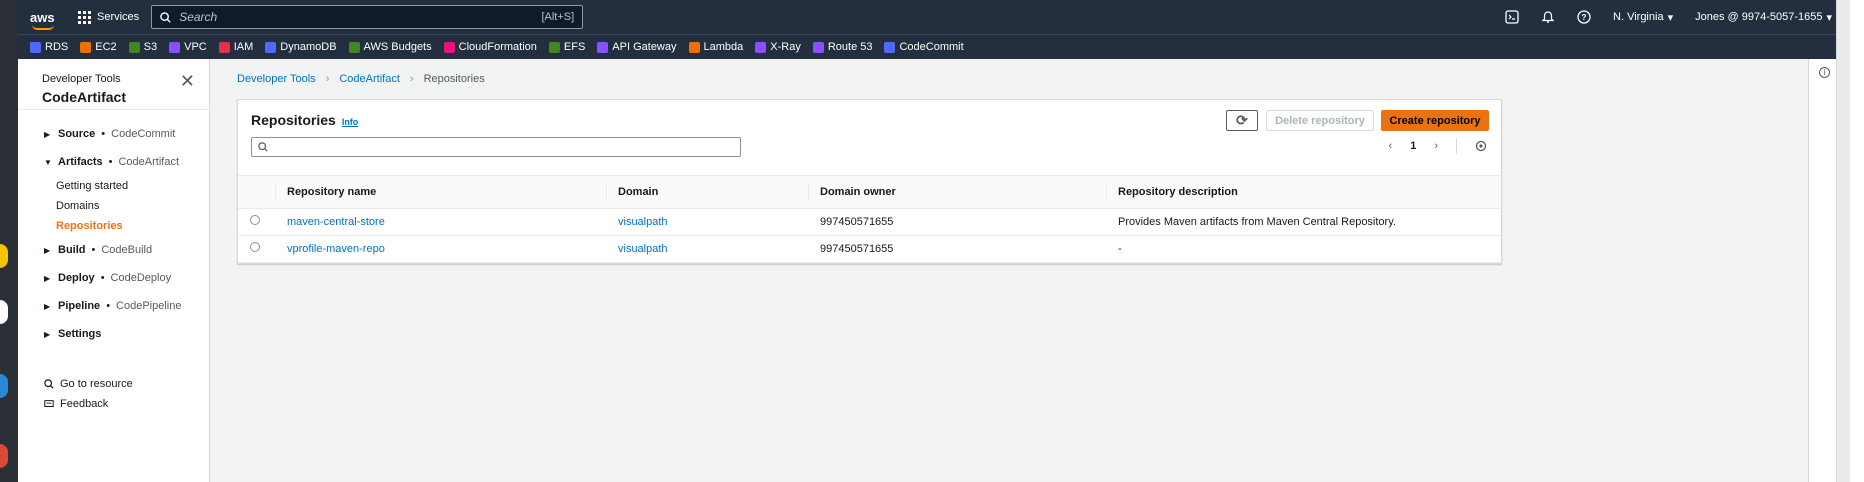 This screenshot has height=482, width=1864. I want to click on favorite-route-53: Route 53, so click(842, 47).